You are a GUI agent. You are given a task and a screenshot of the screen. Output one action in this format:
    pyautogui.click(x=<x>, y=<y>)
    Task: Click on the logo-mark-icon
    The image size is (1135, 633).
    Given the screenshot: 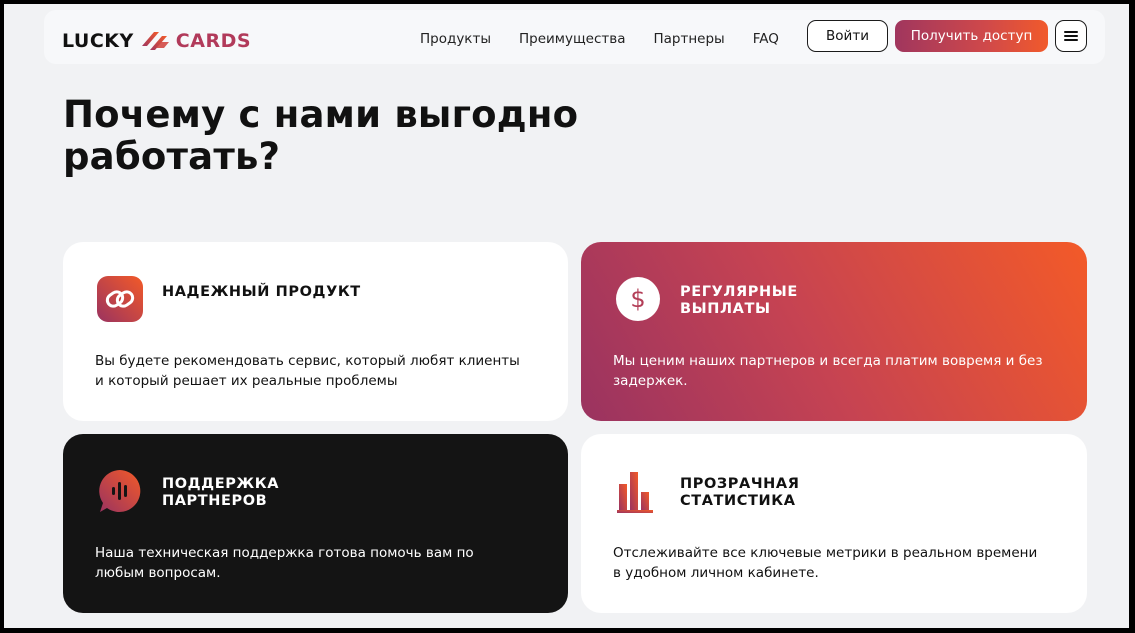 What is the action you would take?
    pyautogui.click(x=155, y=41)
    